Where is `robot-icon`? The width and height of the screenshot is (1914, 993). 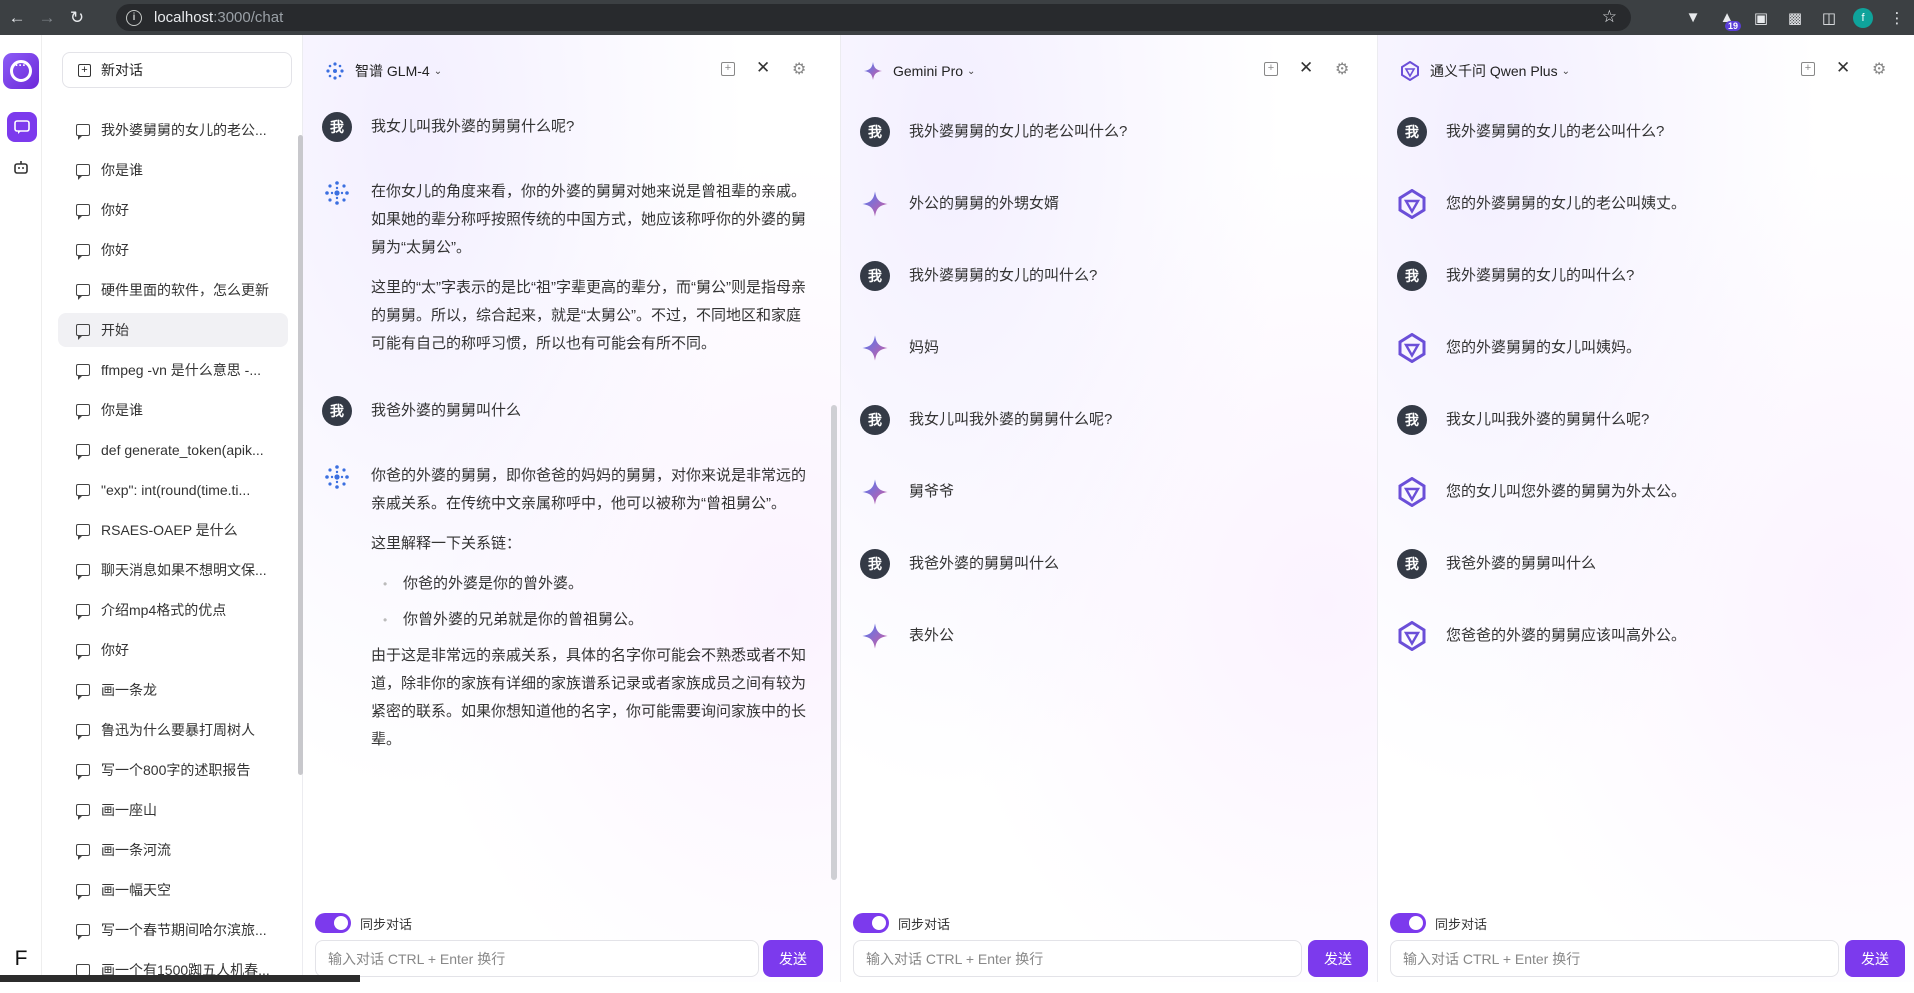 robot-icon is located at coordinates (21, 168).